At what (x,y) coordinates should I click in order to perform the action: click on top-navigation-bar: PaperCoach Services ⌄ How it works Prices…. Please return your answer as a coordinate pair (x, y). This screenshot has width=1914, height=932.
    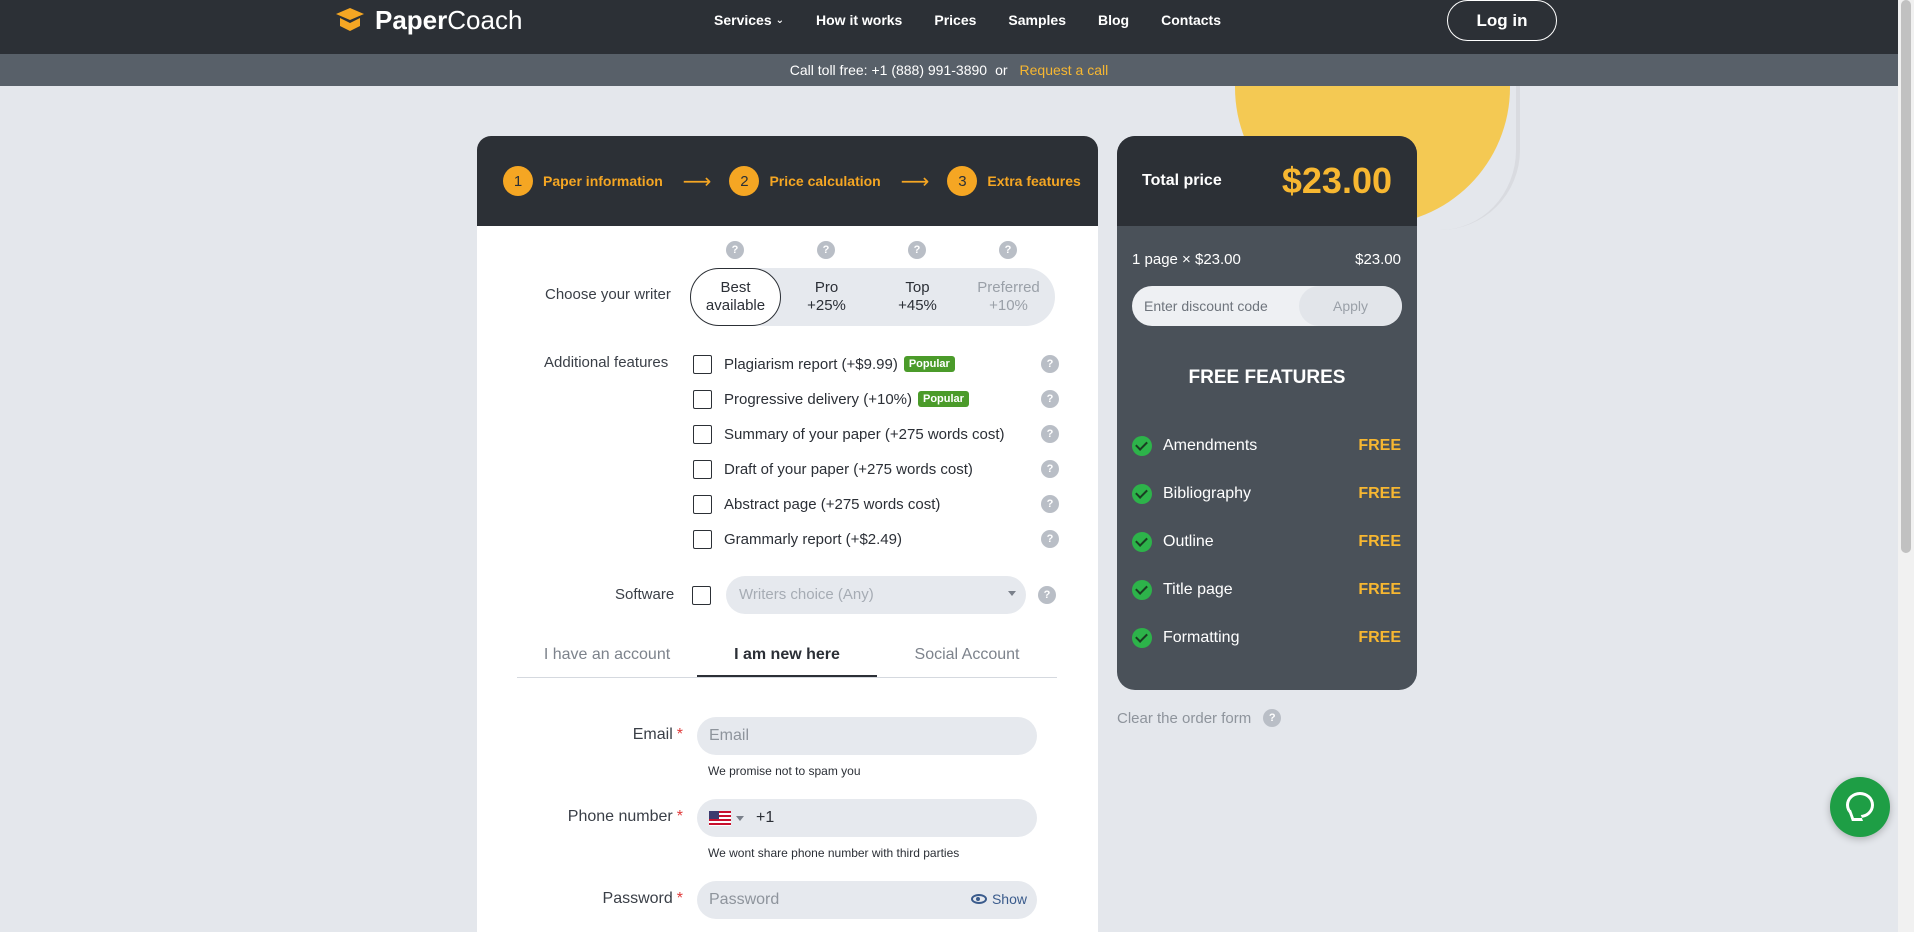
    Looking at the image, I should click on (949, 27).